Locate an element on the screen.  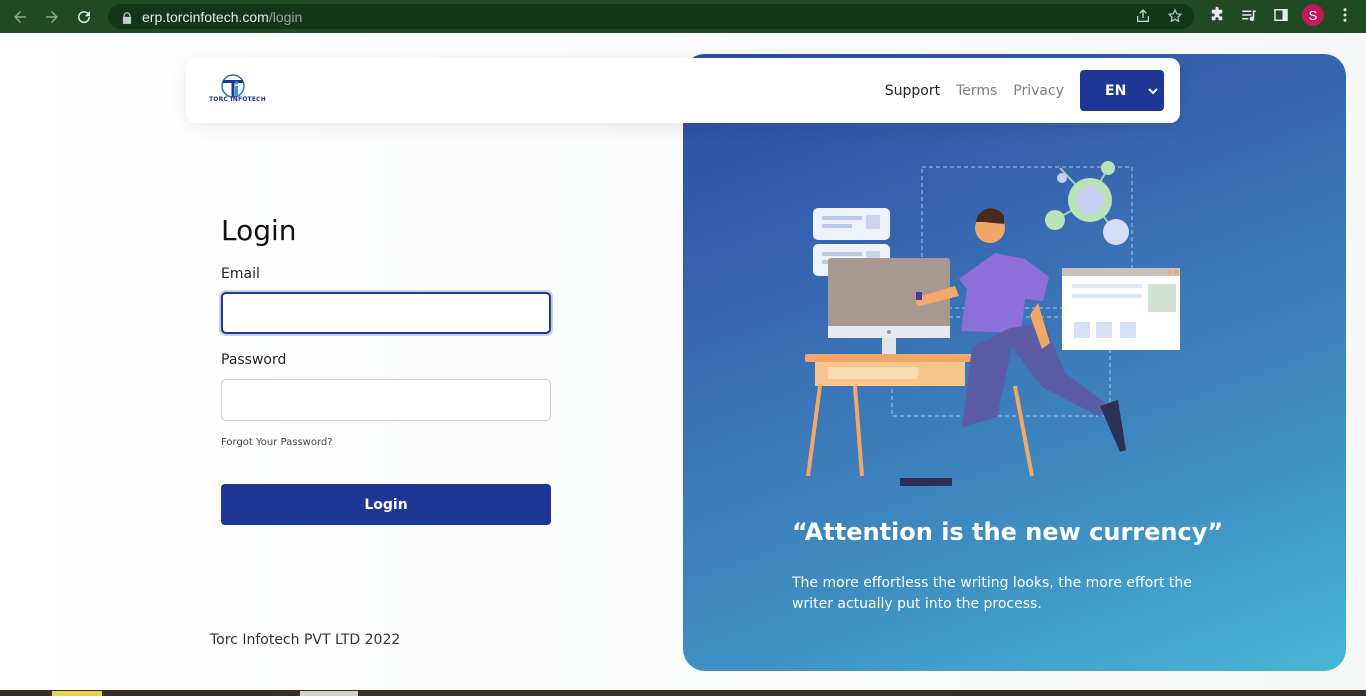
back-icon is located at coordinates (20, 17).